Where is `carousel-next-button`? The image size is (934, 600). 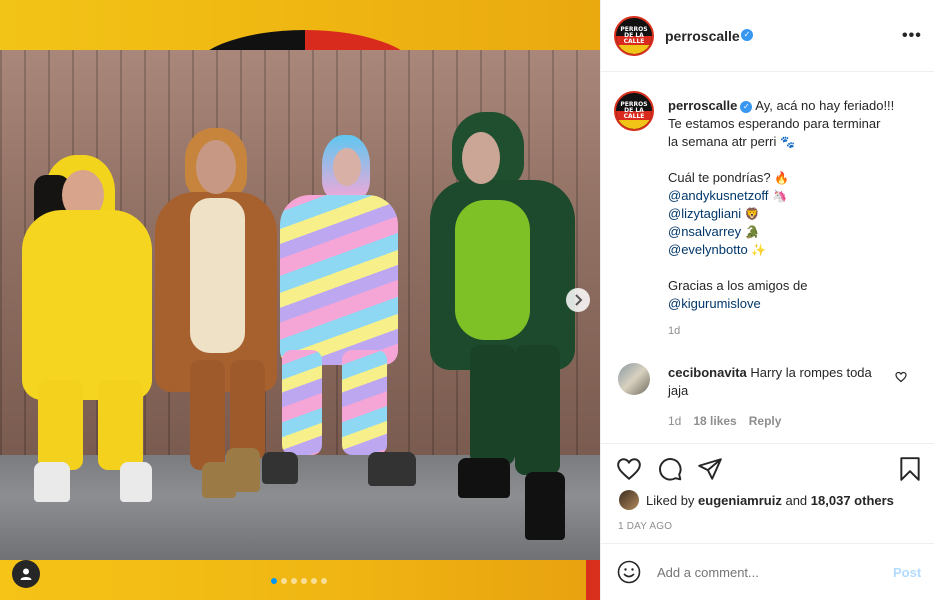 carousel-next-button is located at coordinates (578, 300).